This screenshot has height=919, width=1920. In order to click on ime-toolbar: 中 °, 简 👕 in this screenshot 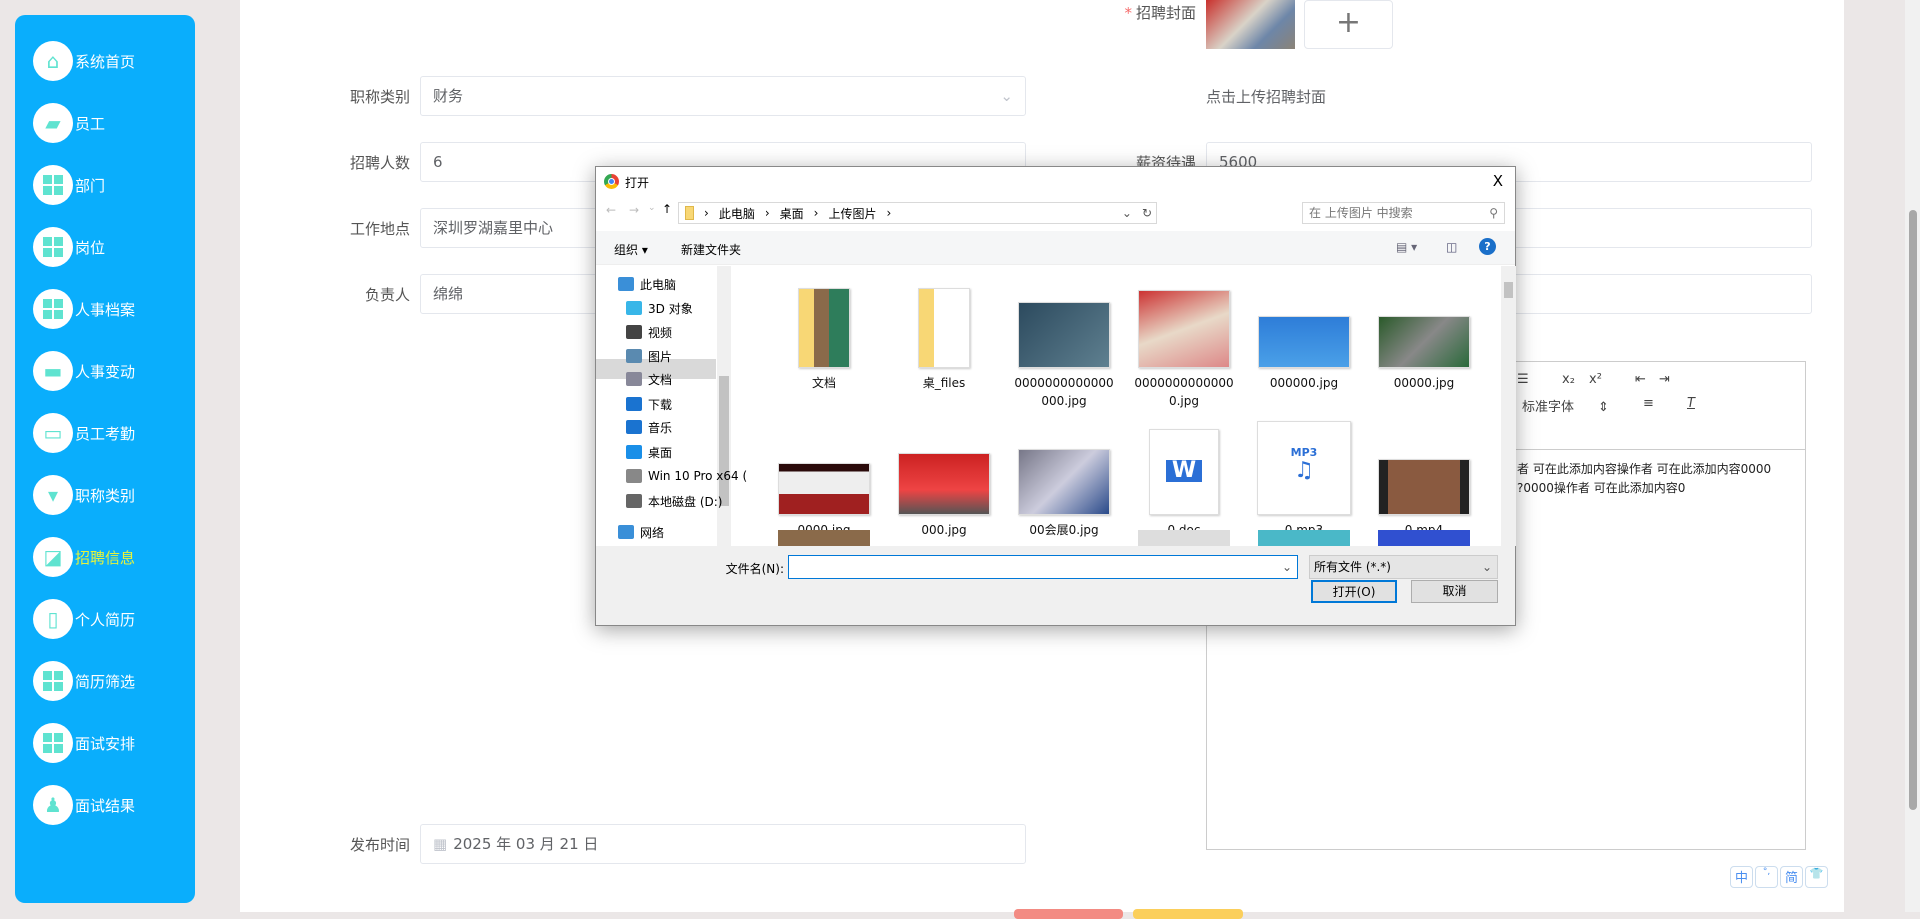, I will do `click(1779, 877)`.